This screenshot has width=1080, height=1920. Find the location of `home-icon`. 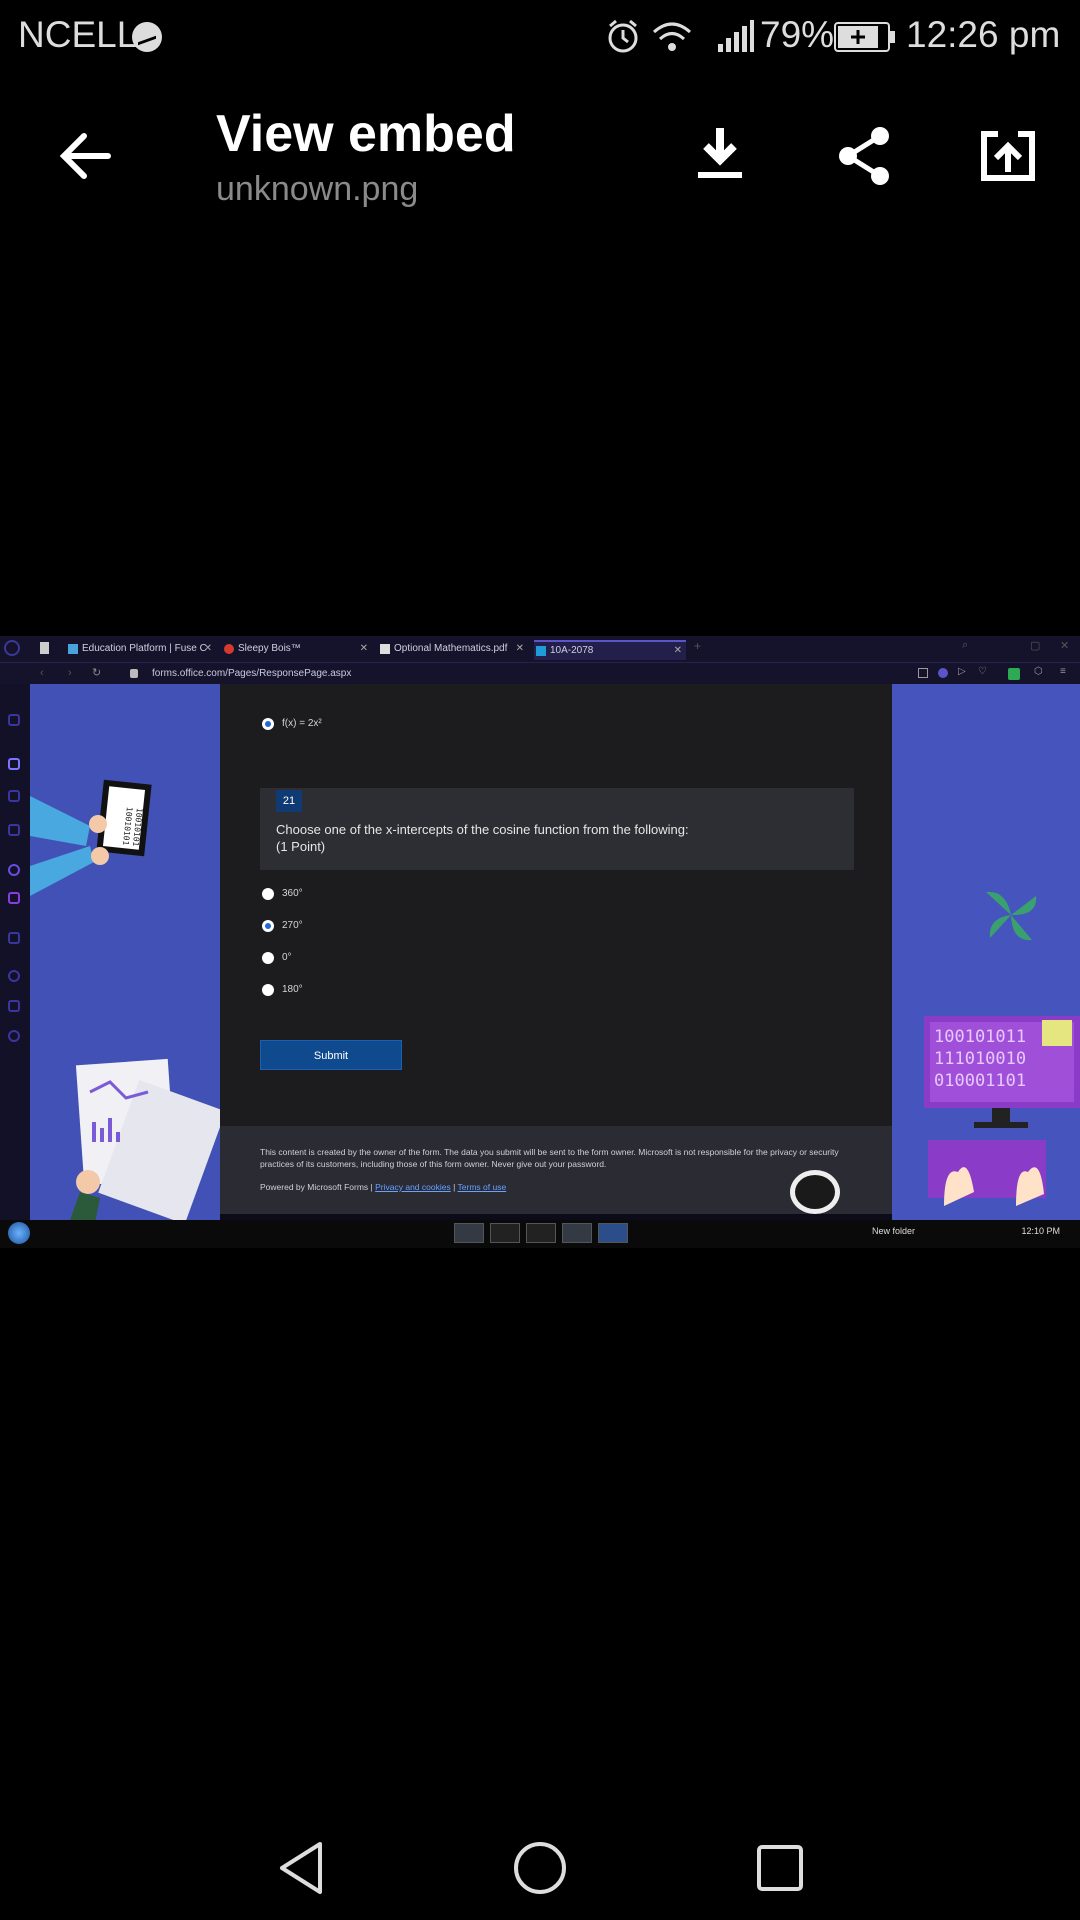

home-icon is located at coordinates (14, 764).